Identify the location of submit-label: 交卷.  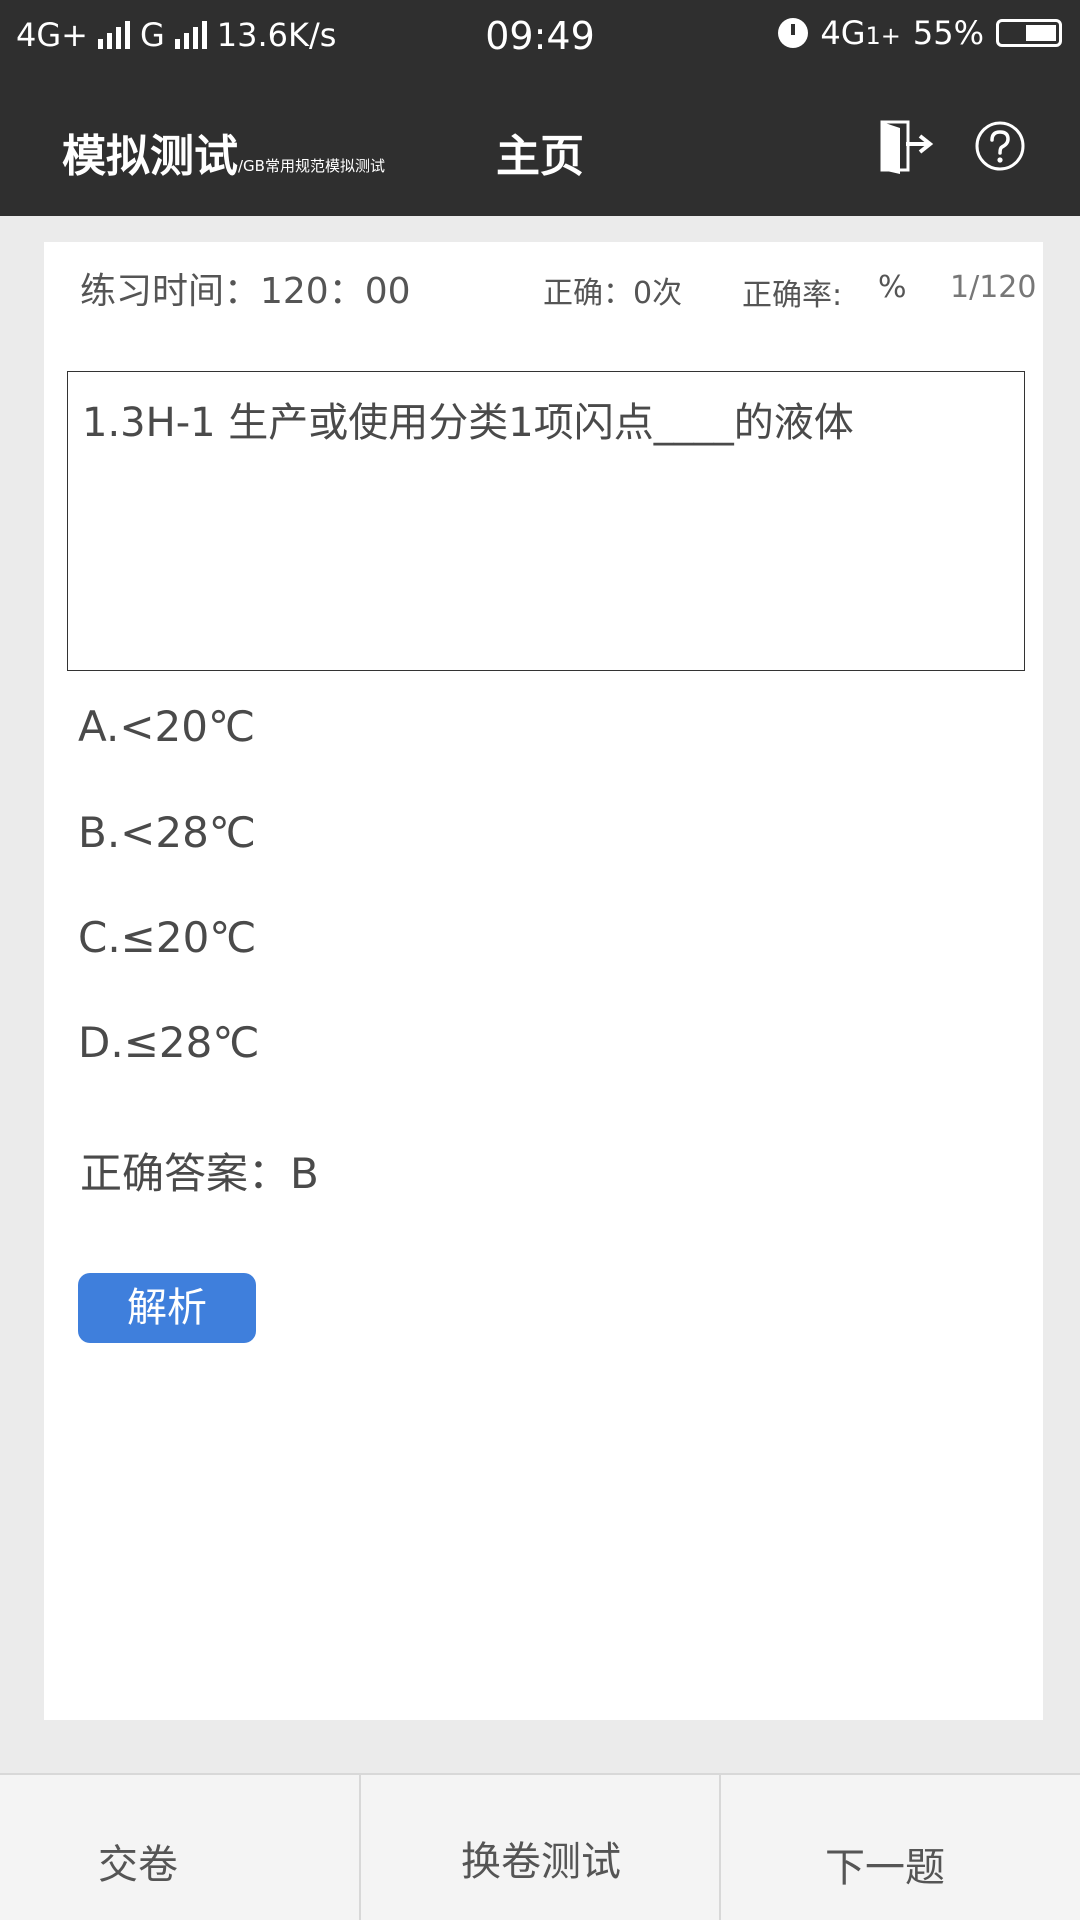
(138, 1865).